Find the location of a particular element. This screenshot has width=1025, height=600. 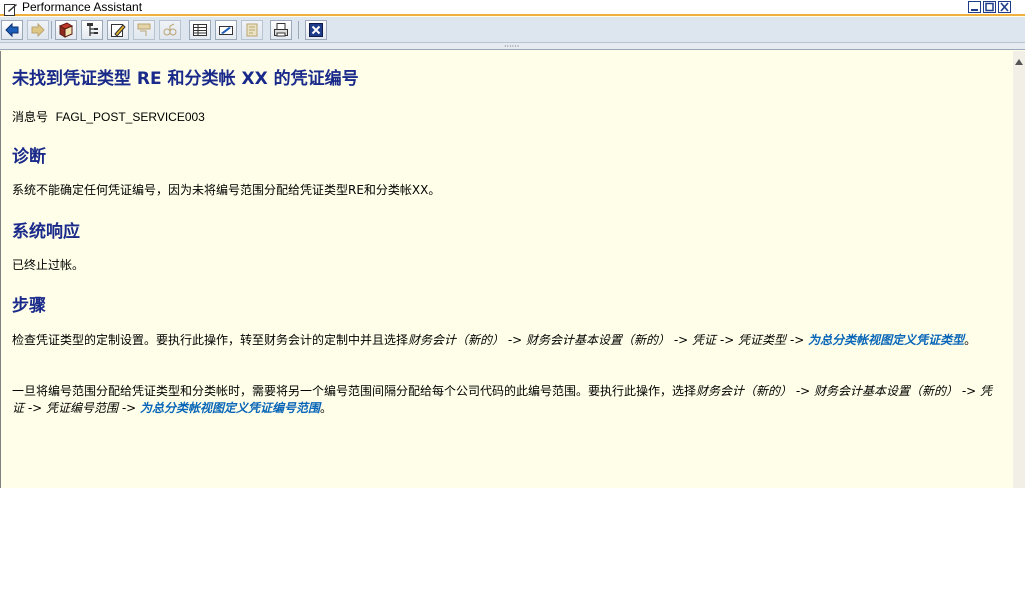

note-icon is located at coordinates (252, 30).